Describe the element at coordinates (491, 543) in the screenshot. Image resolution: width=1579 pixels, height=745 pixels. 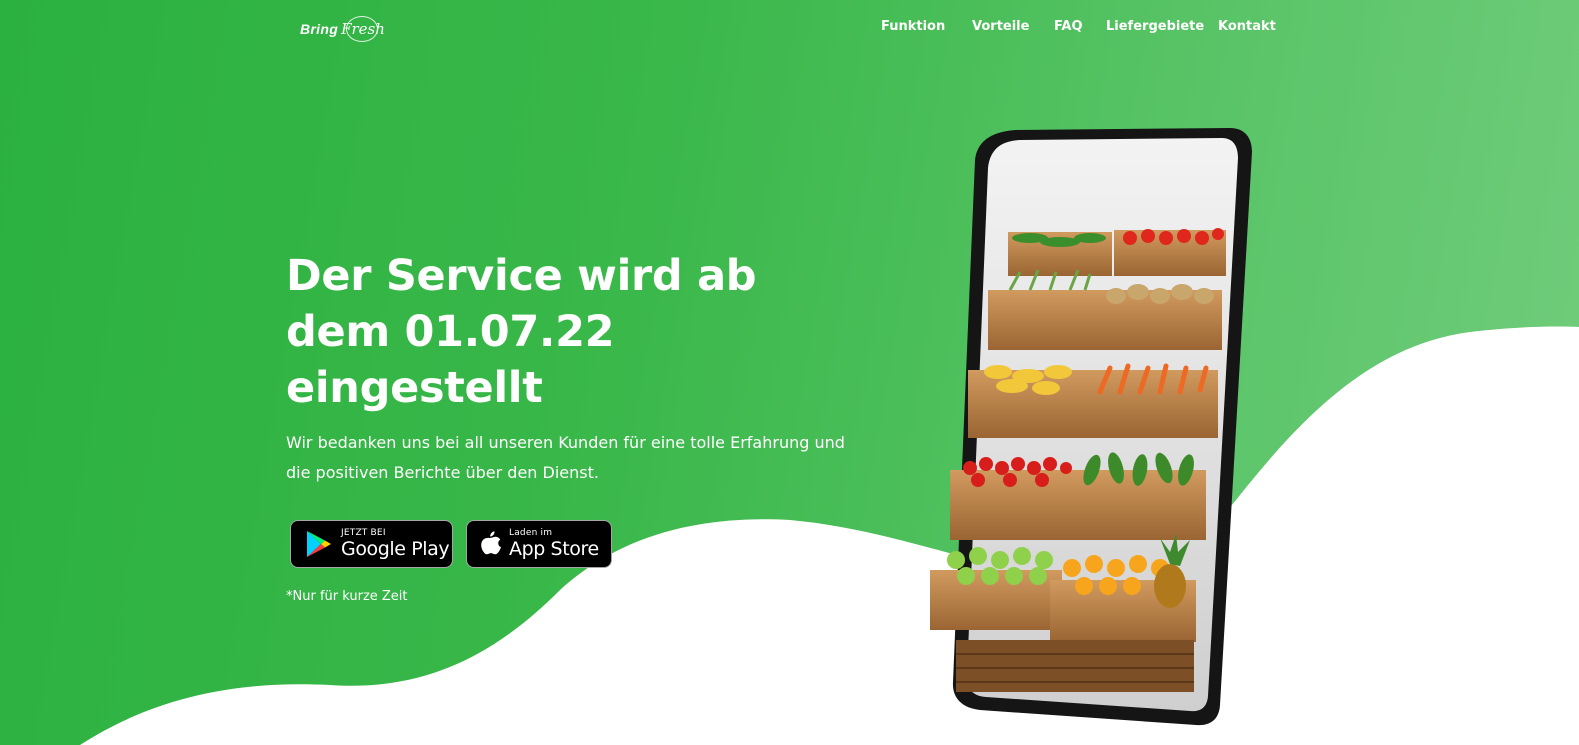
I see `apple-icon` at that location.